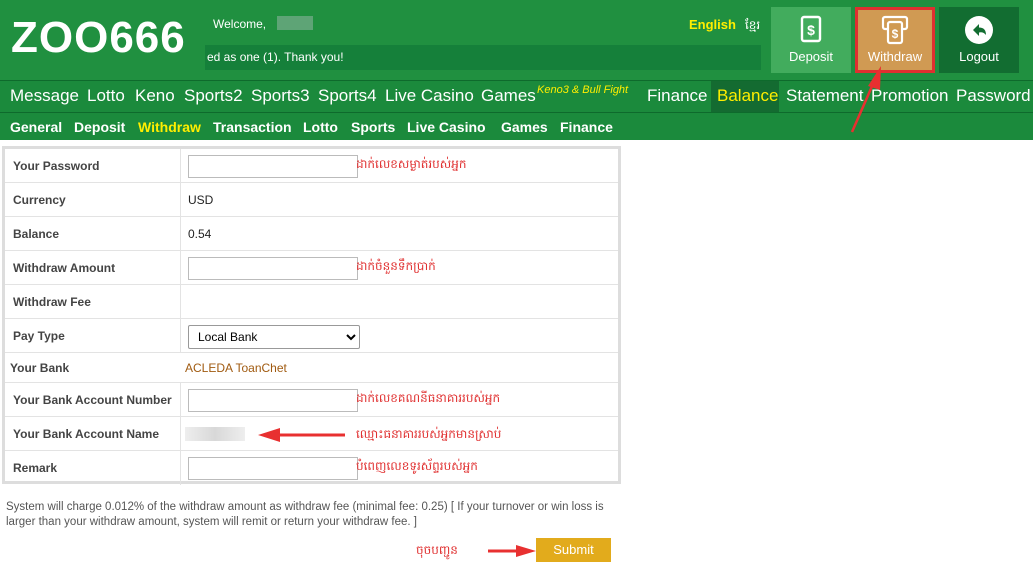 The height and width of the screenshot is (585, 1033). Describe the element at coordinates (201, 200) in the screenshot. I see `currency-value: USD` at that location.